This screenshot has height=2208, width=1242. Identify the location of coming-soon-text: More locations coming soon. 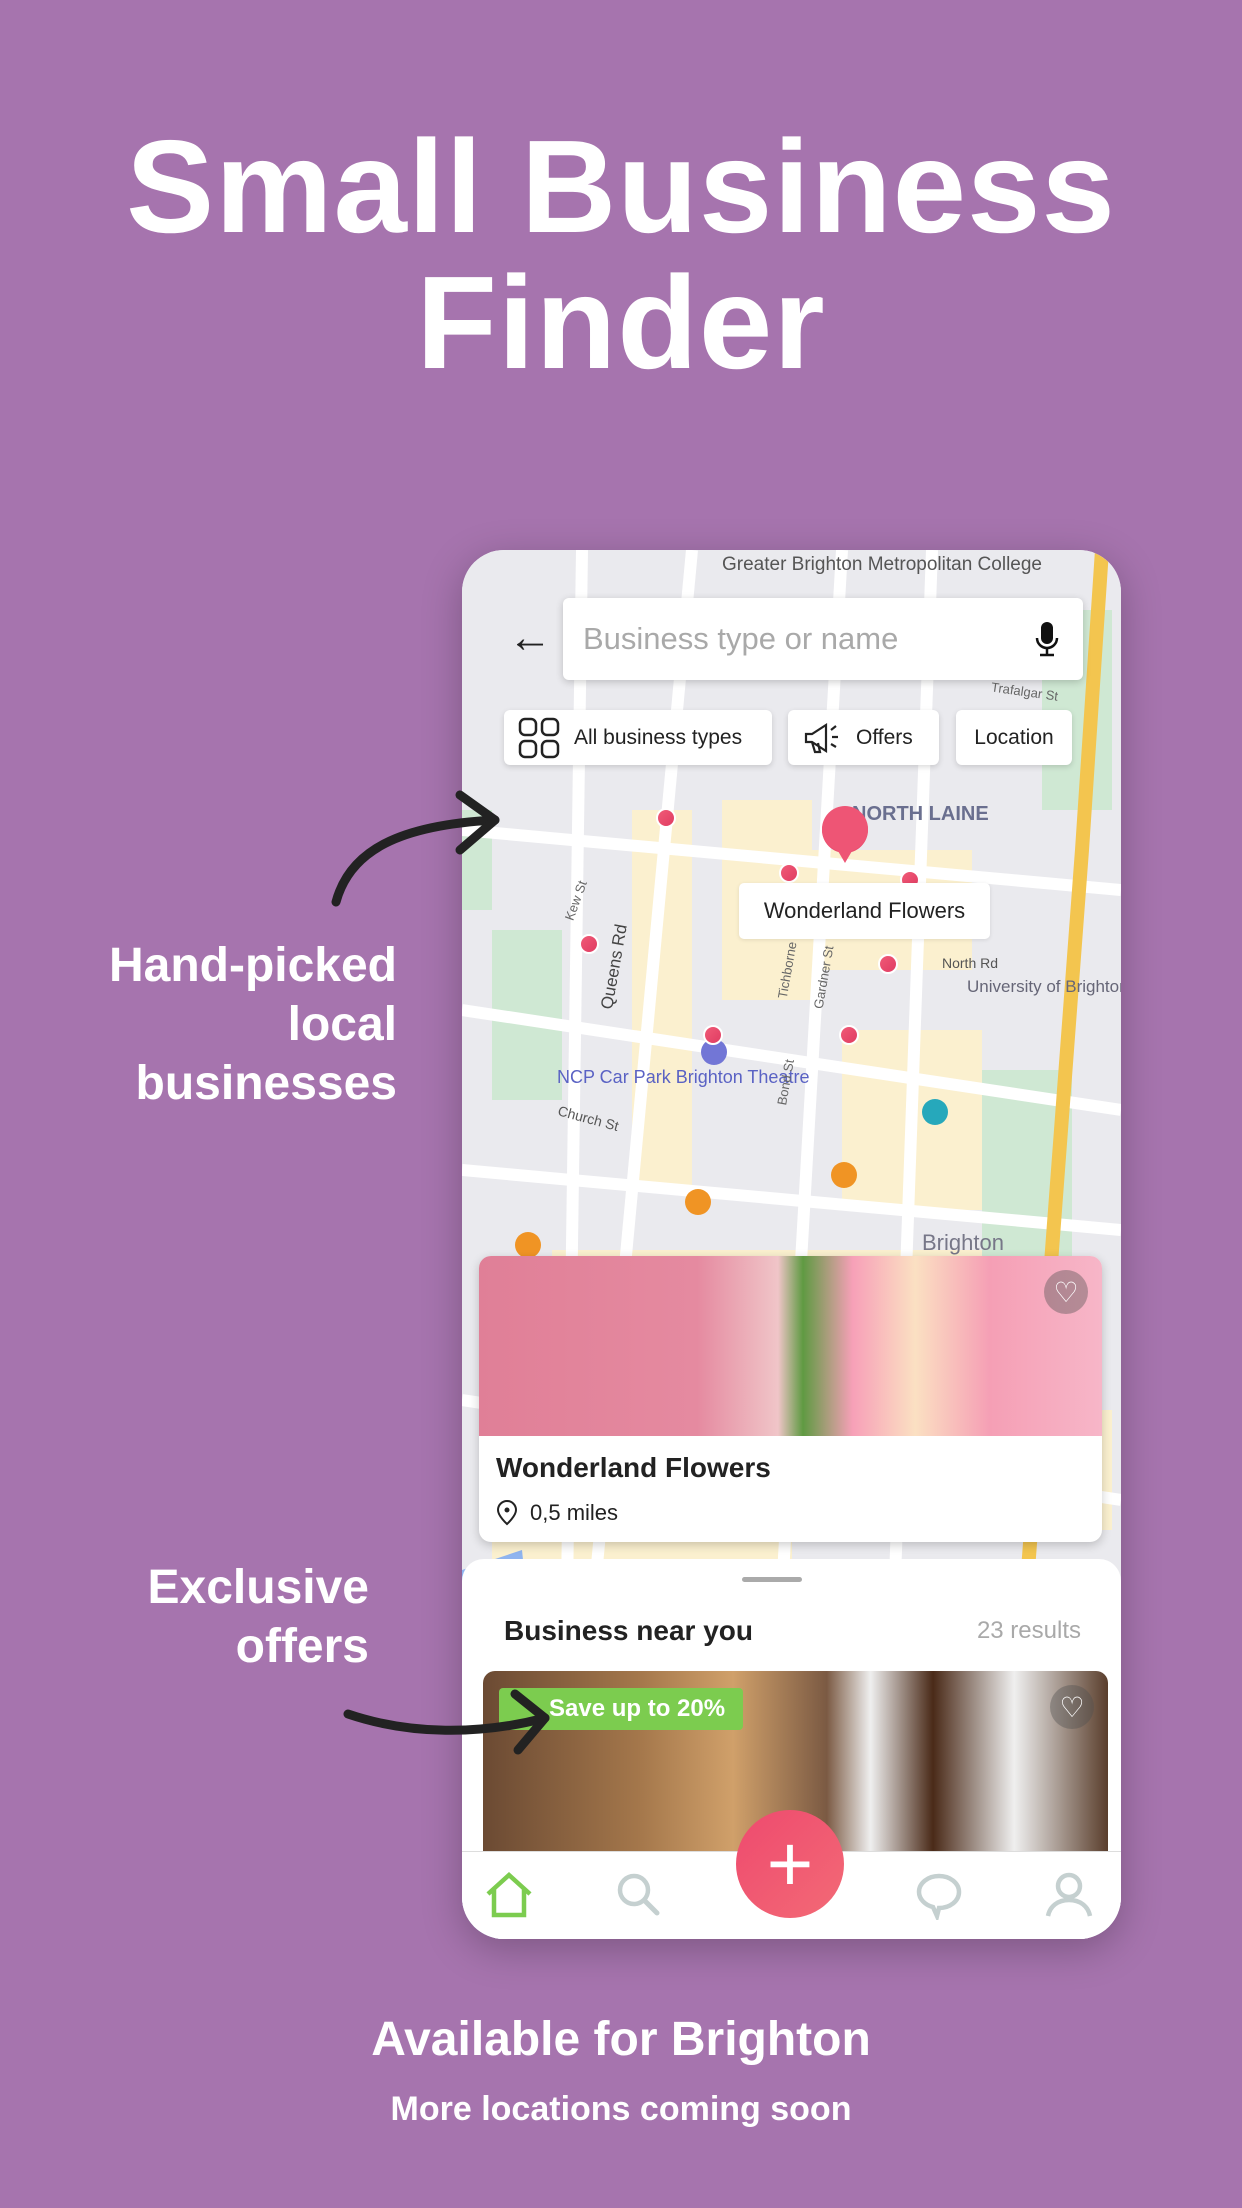
(621, 2109).